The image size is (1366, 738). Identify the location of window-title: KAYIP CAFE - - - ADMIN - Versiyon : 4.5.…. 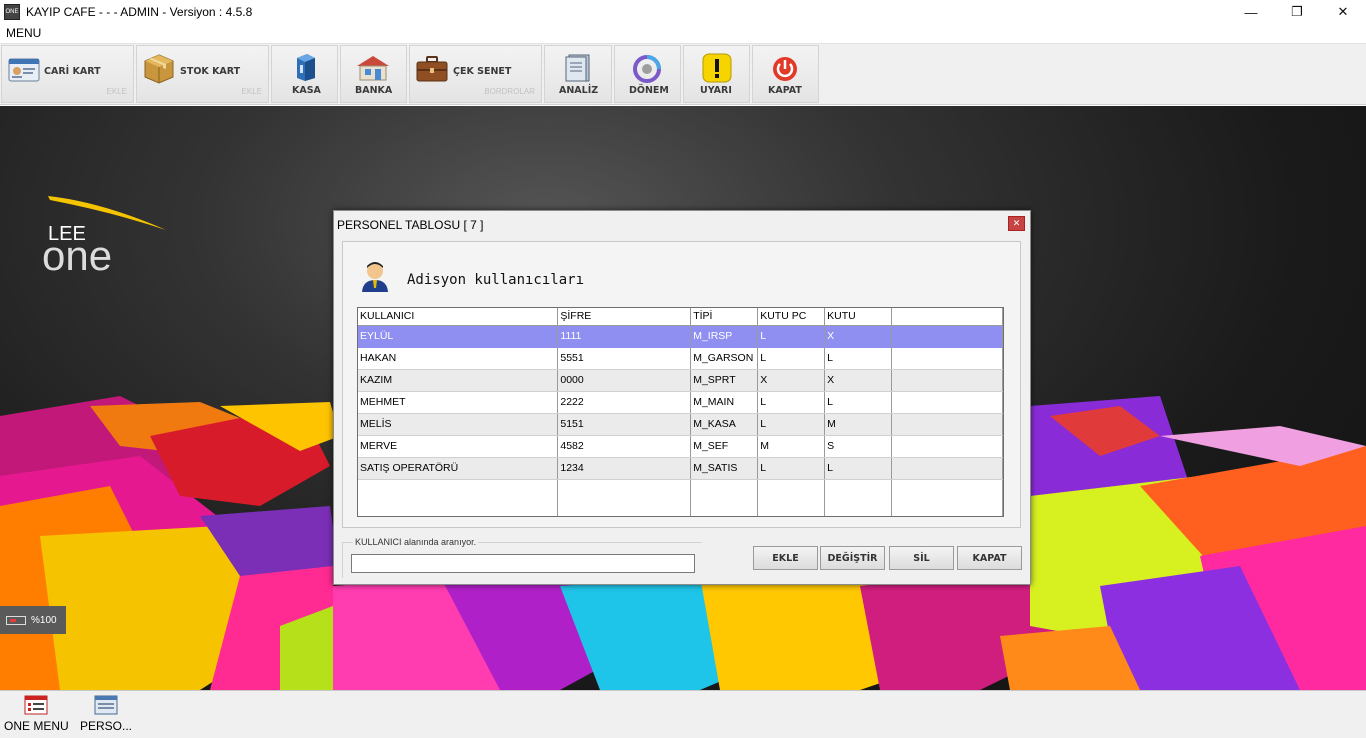
(139, 12).